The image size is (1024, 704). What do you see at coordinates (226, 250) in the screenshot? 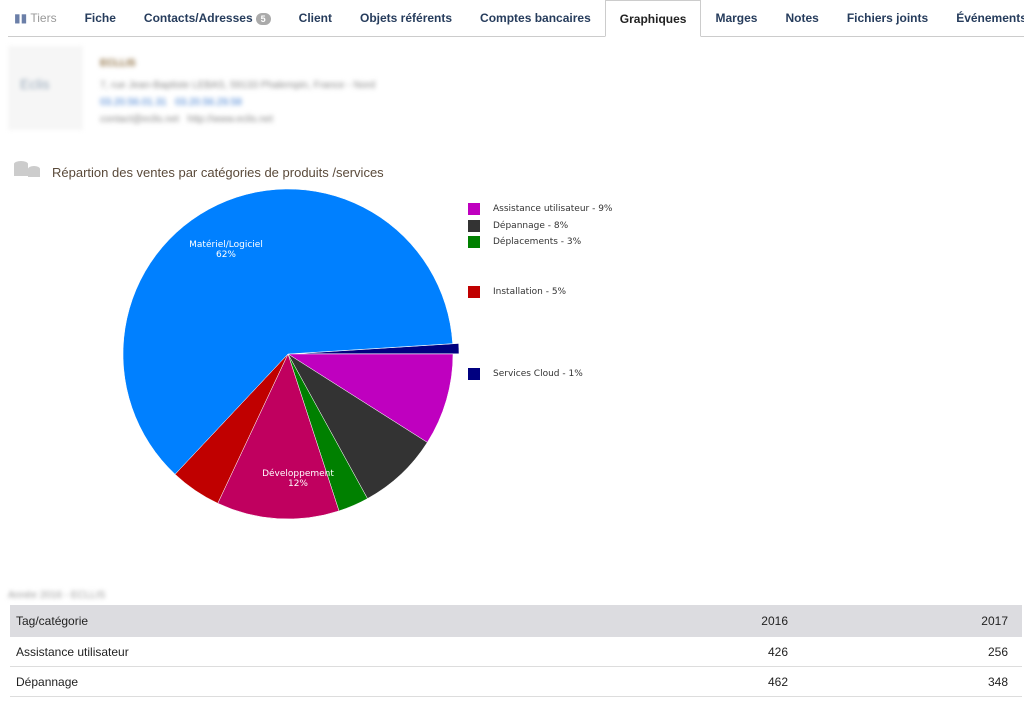
I see `pie-label-materiel: Matériel/Logiciel 62%` at bounding box center [226, 250].